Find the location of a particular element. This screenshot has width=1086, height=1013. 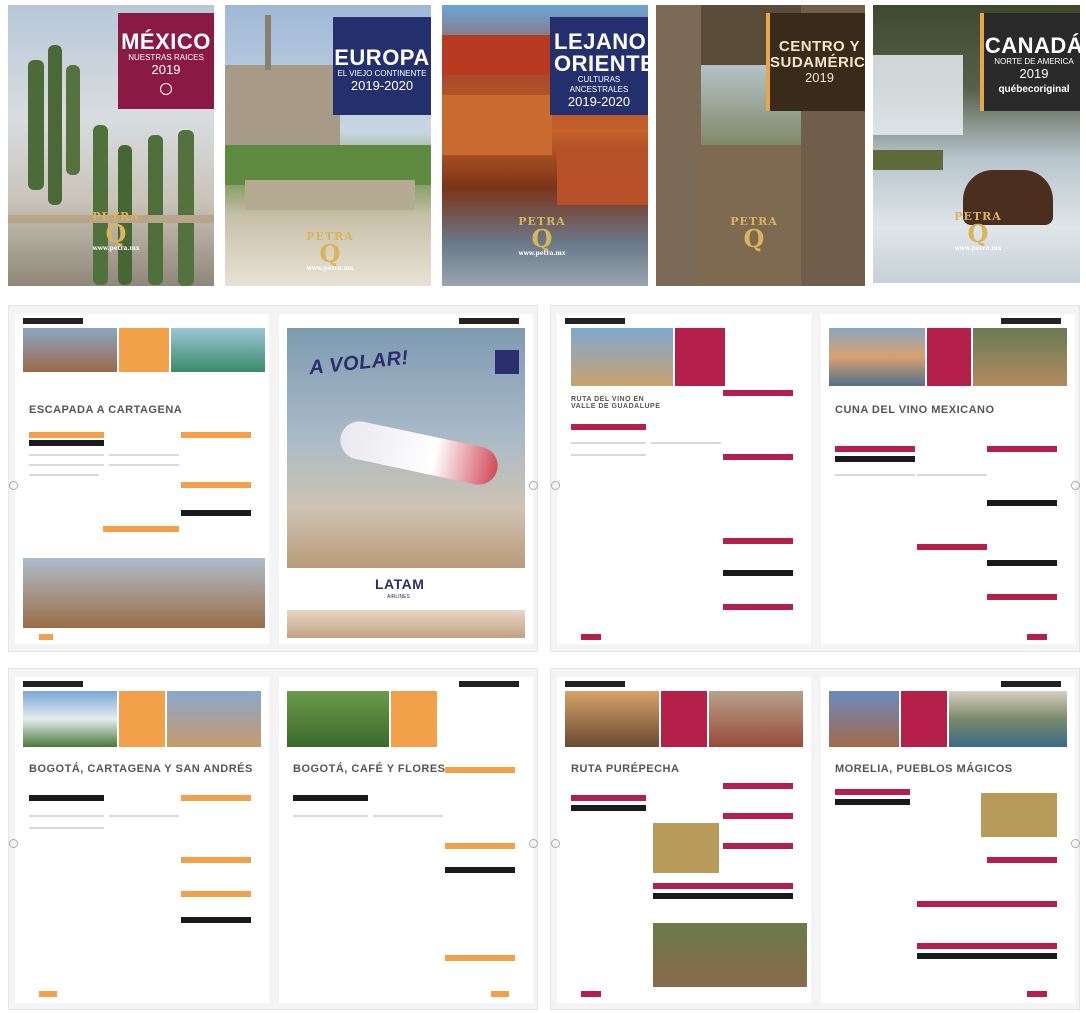

photo-cathedral is located at coordinates (864, 719).